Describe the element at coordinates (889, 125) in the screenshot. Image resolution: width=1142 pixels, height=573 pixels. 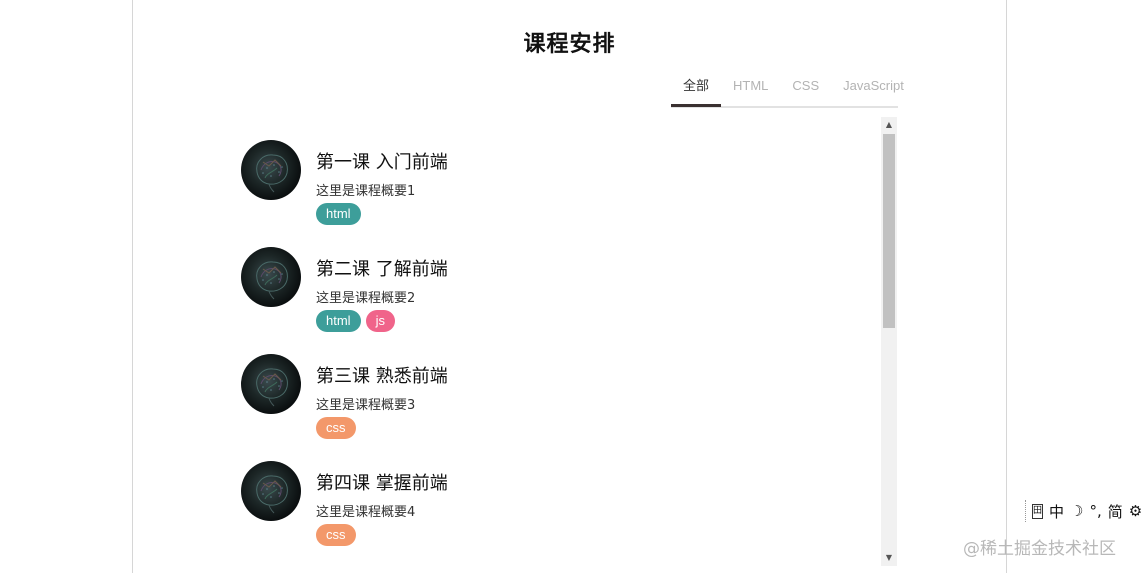
I see `scroll-up-arrow-icon: ▲` at that location.